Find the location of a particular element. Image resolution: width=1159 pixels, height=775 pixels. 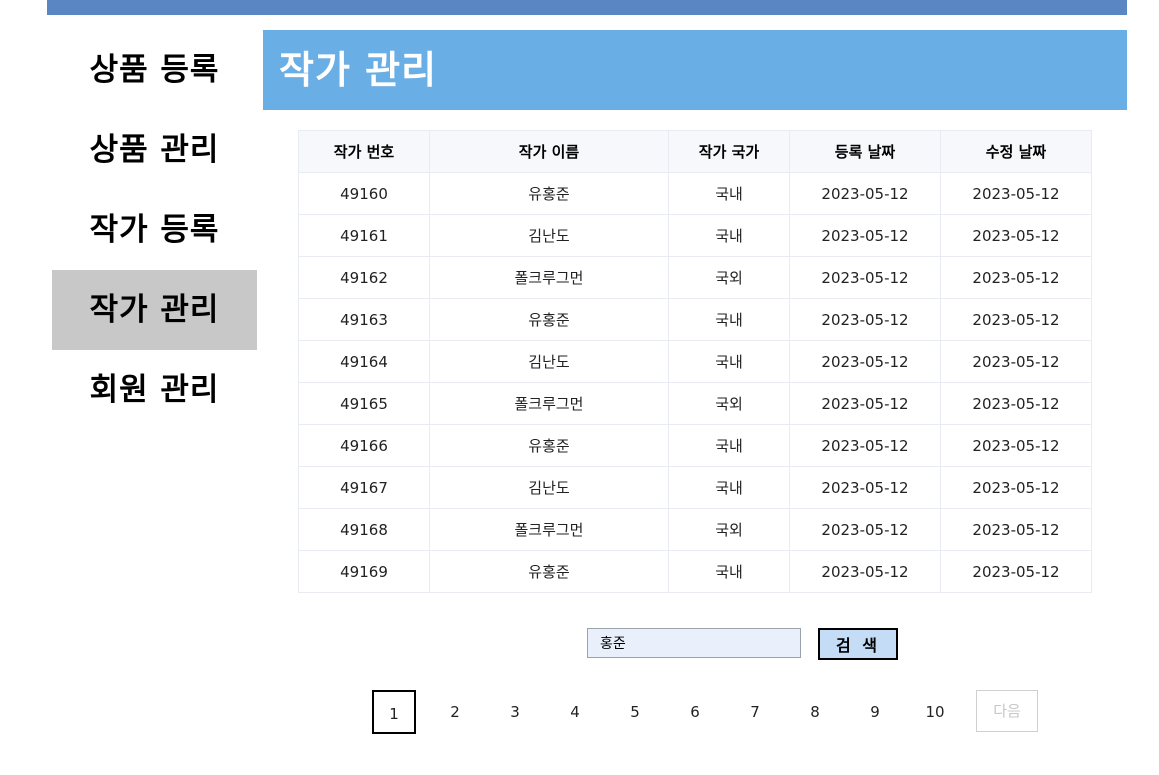

cell-author-id: 49165 is located at coordinates (364, 403).